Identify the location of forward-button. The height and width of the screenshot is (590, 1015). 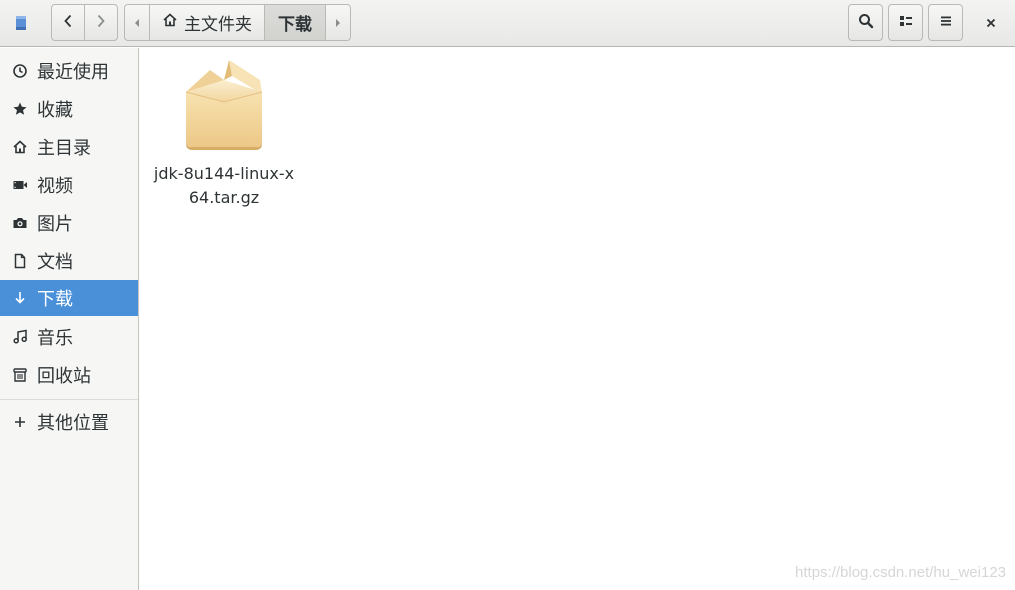
(101, 22).